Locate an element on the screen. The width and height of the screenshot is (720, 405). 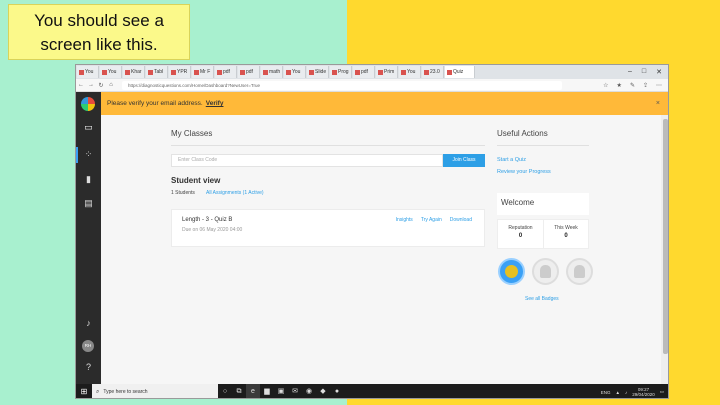
chrome-icon: ◉ is located at coordinates (309, 391).